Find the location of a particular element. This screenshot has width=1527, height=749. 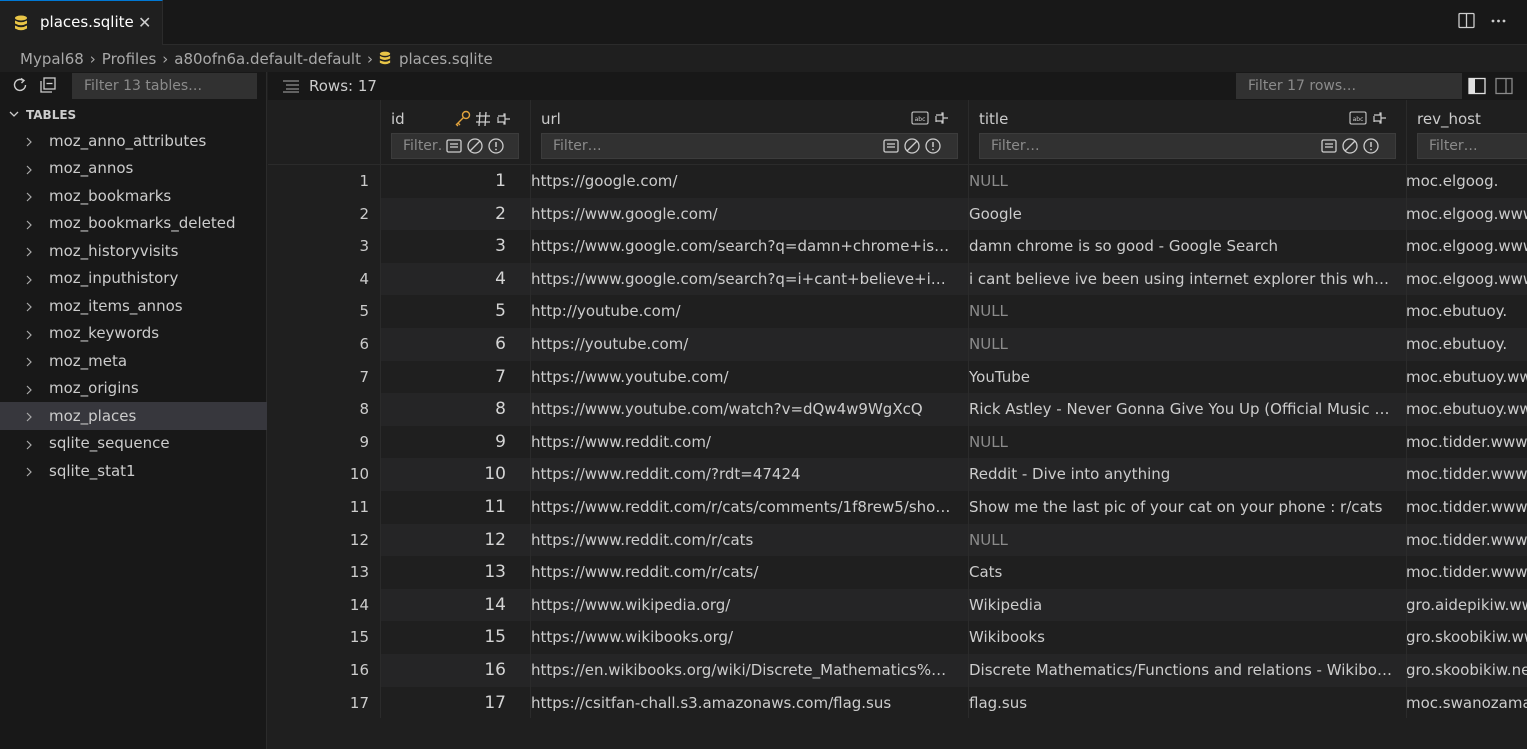

table-row: 6 6 https://youtube.com/NULL moc.ebutuoy. is located at coordinates (897, 344).